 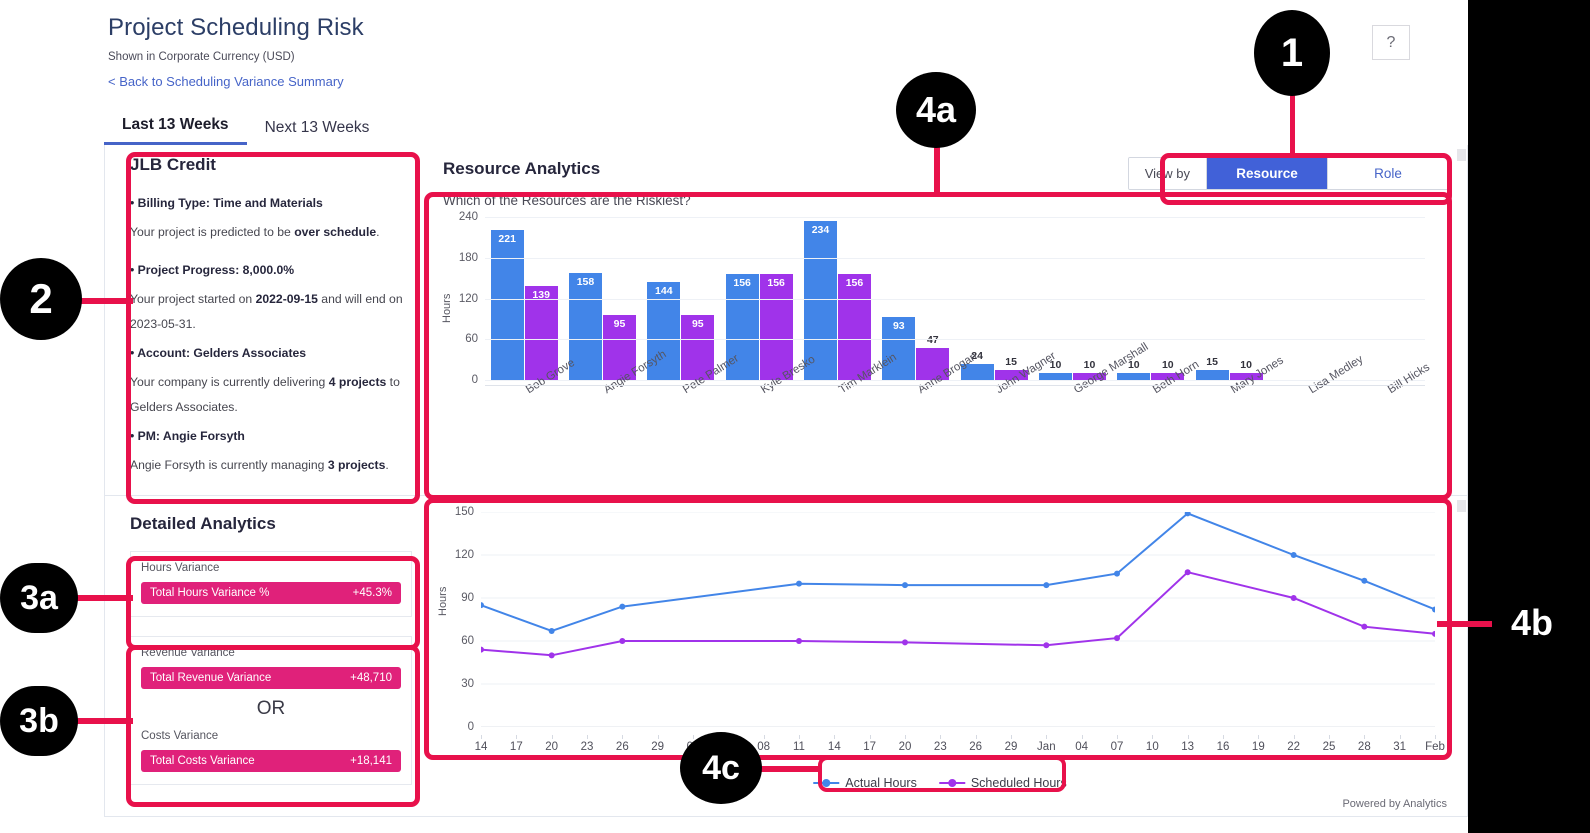 What do you see at coordinates (1408, 379) in the screenshot?
I see `bar-x-label: Bill Hicks` at bounding box center [1408, 379].